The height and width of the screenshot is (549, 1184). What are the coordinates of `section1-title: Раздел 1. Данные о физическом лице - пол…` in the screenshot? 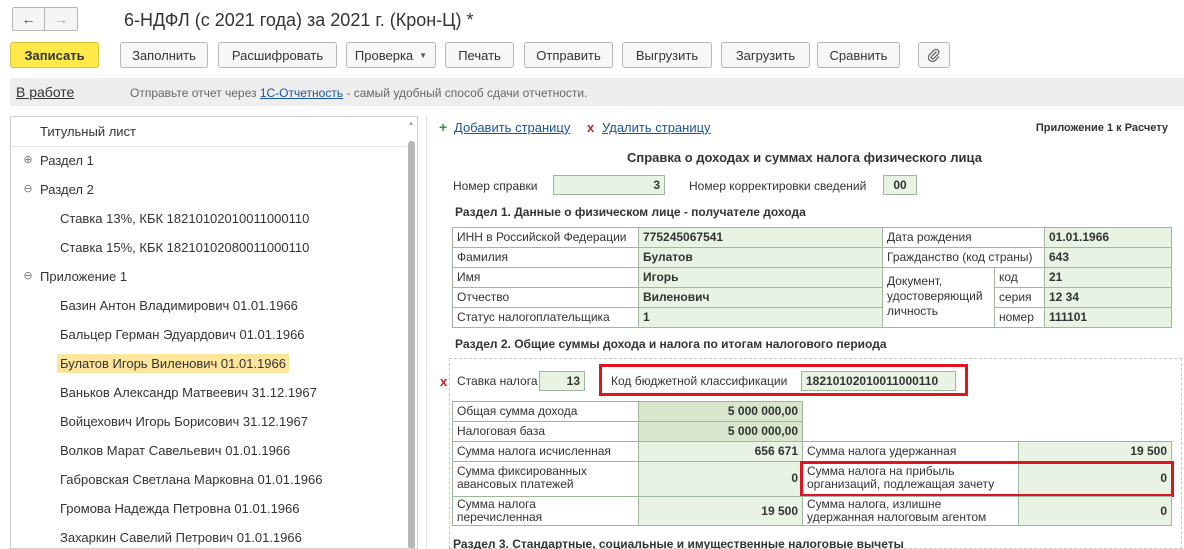 It's located at (630, 212).